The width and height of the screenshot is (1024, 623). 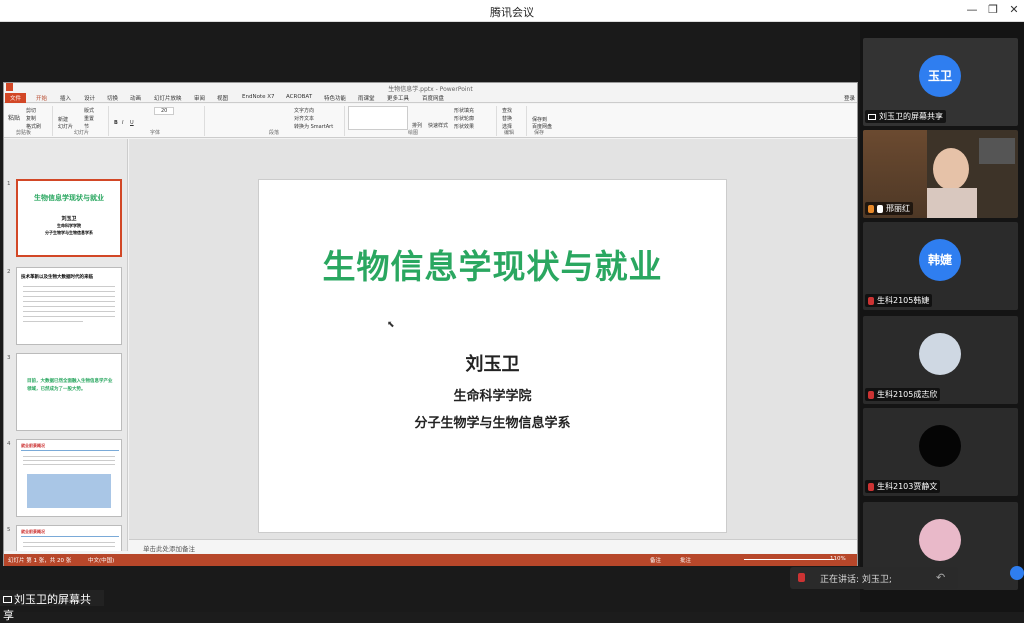 What do you see at coordinates (304, 110) in the screenshot?
I see `text-direction-button: 文字方向` at bounding box center [304, 110].